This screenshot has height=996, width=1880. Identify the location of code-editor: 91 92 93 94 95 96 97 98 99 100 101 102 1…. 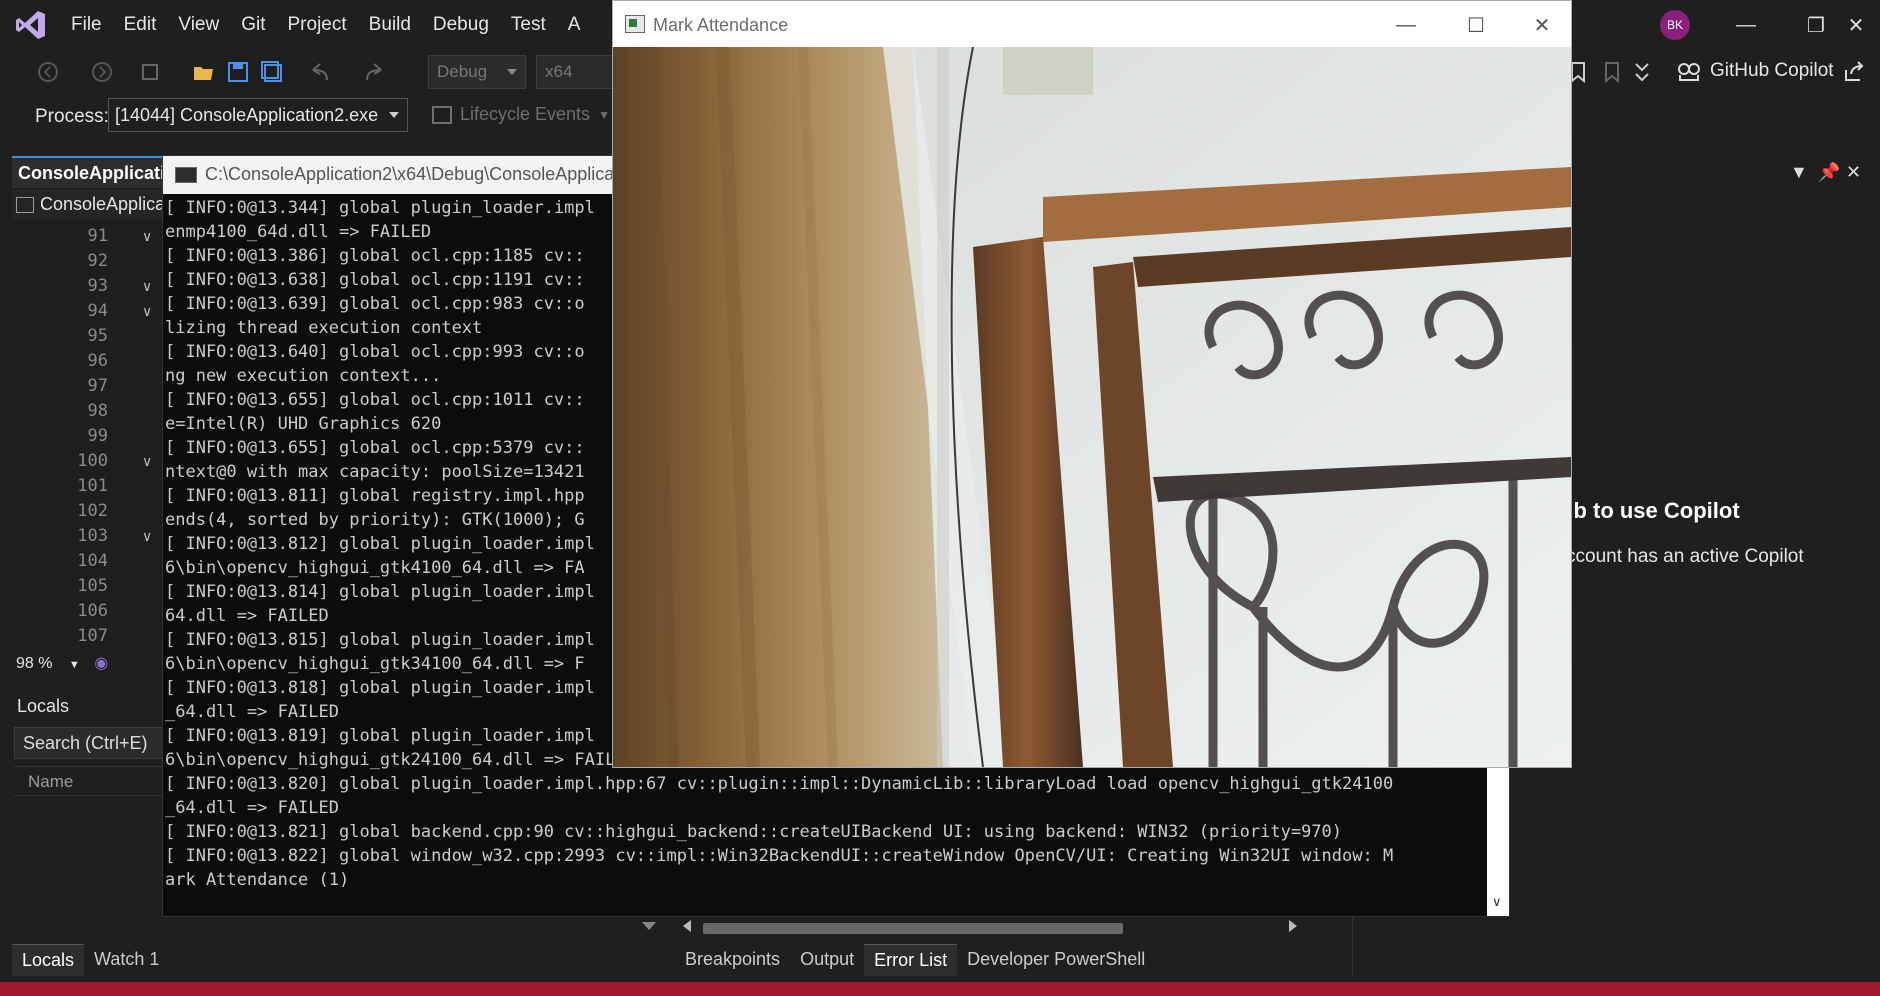
(92, 434).